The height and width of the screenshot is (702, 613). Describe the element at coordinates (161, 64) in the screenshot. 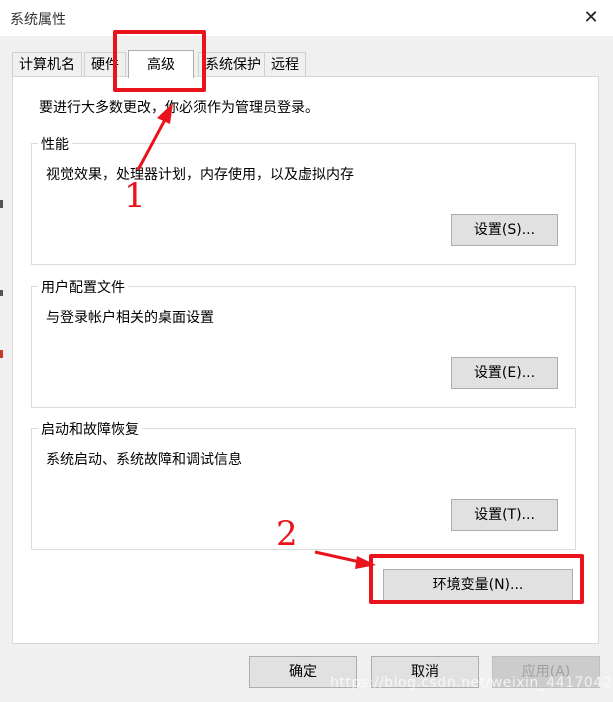

I see `tab-advanced: 高级` at that location.